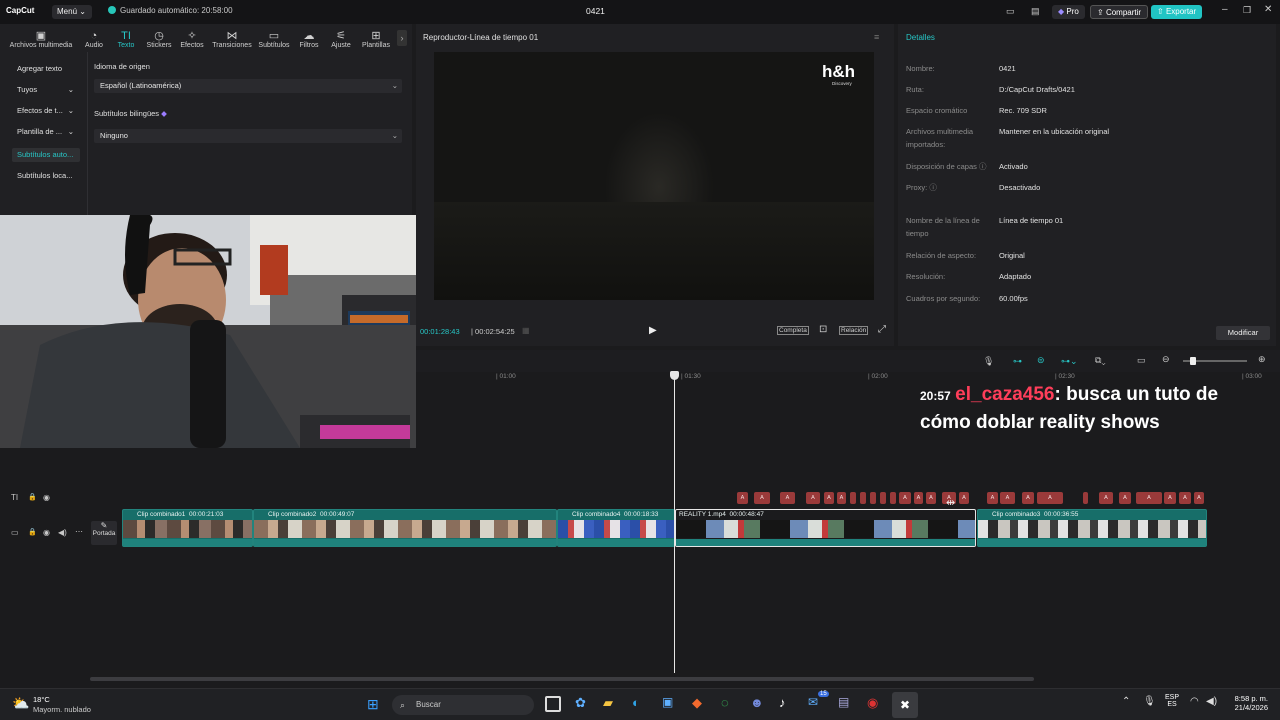 This screenshot has width=1280, height=720. I want to click on obs-icon: ◉, so click(872, 703).